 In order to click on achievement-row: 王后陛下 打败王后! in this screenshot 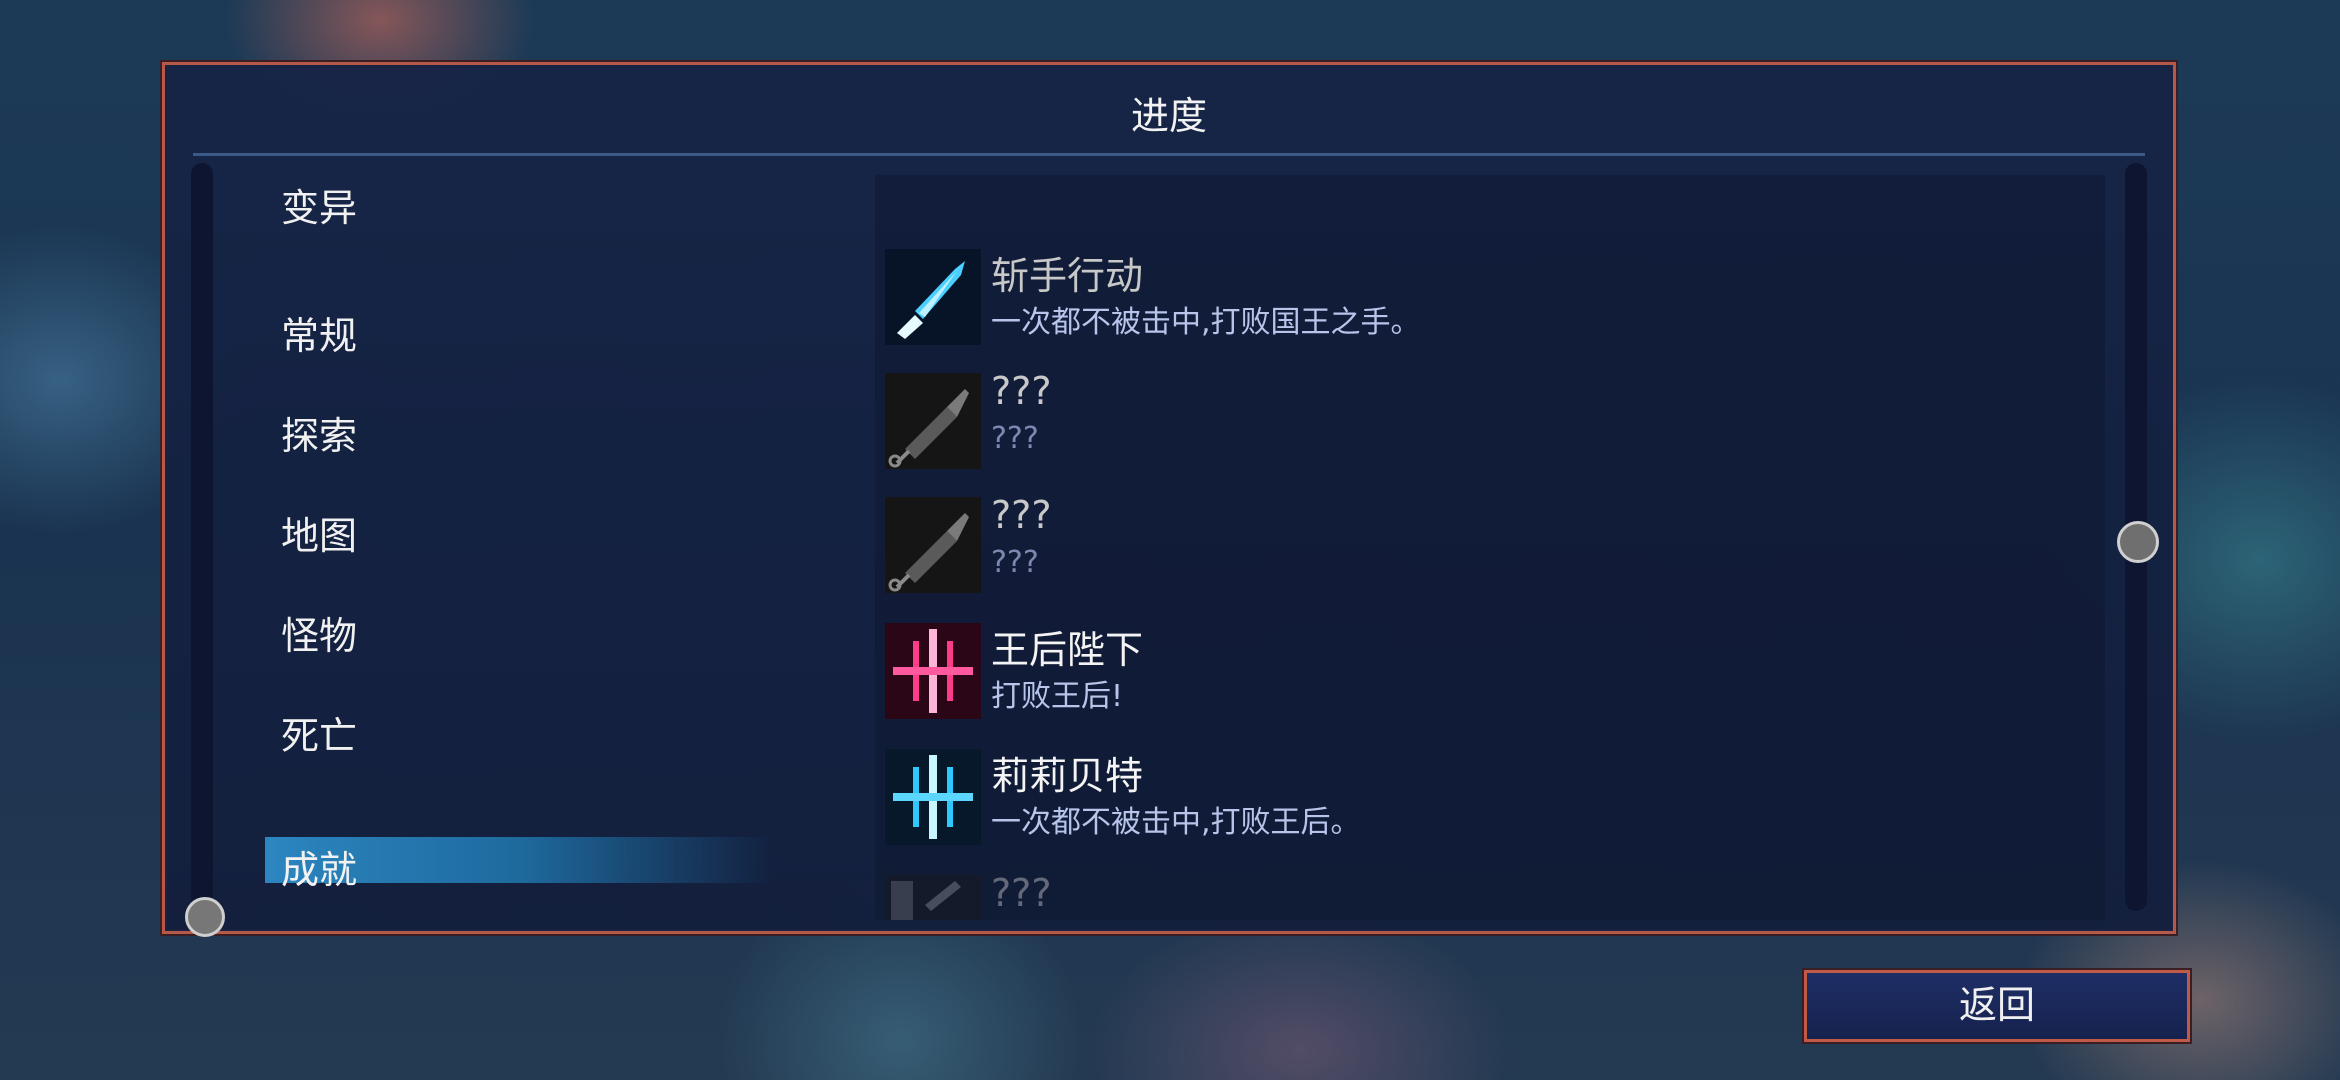, I will do `click(1485, 673)`.